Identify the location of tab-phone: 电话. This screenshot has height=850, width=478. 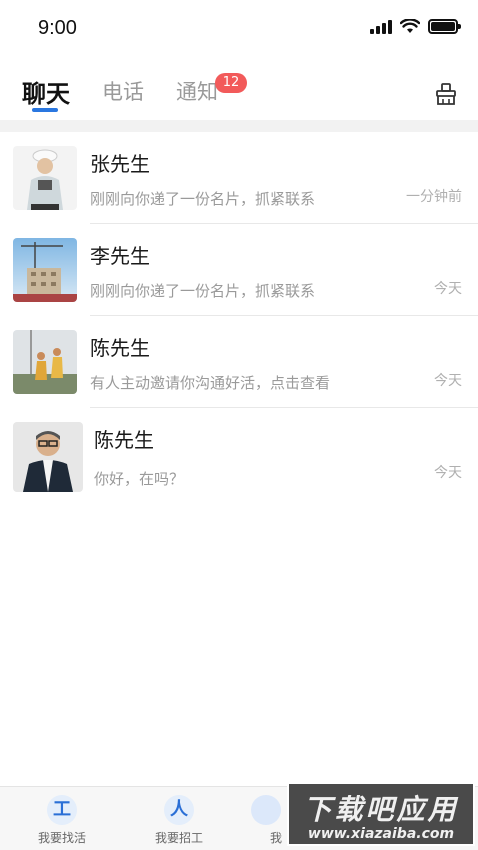
(123, 91).